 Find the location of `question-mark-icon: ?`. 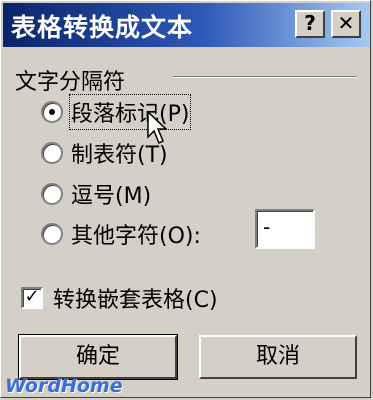

question-mark-icon: ? is located at coordinates (310, 23).